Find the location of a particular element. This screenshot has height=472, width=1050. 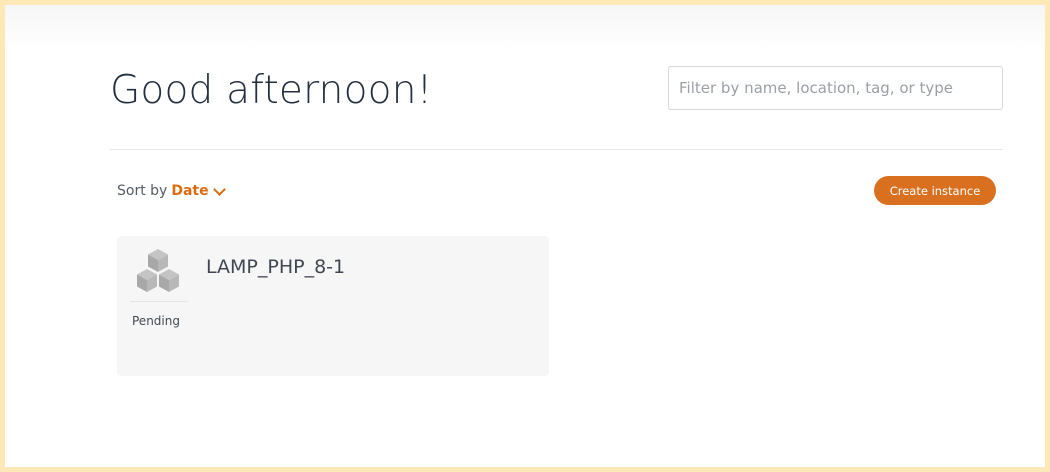

chevron-down-icon is located at coordinates (219, 189).